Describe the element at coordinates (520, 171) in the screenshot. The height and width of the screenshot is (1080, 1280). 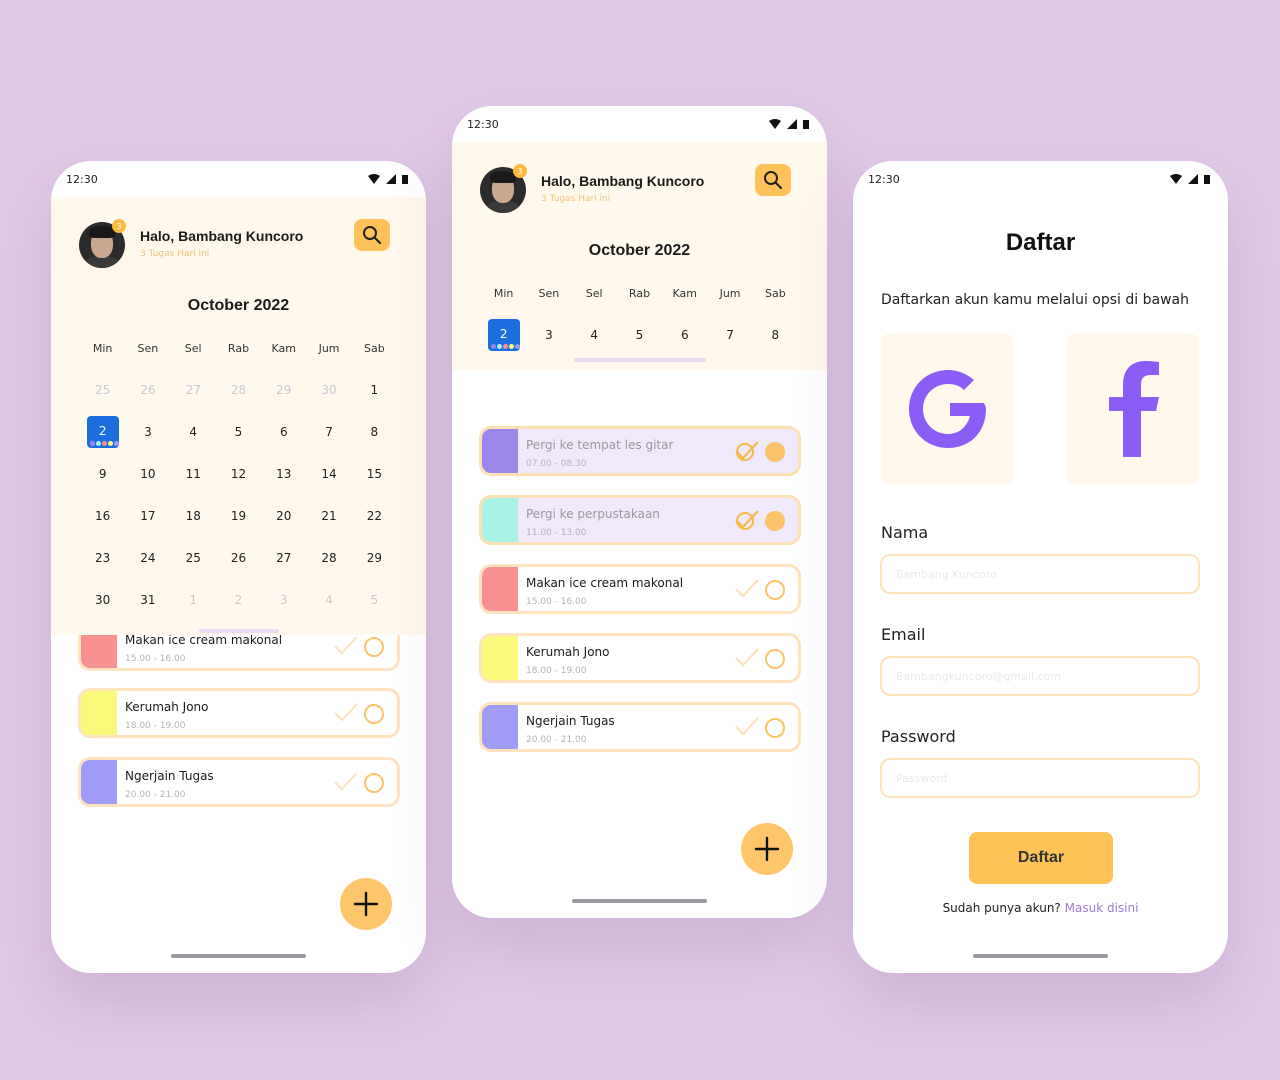
I see `notification-badge: 3` at that location.